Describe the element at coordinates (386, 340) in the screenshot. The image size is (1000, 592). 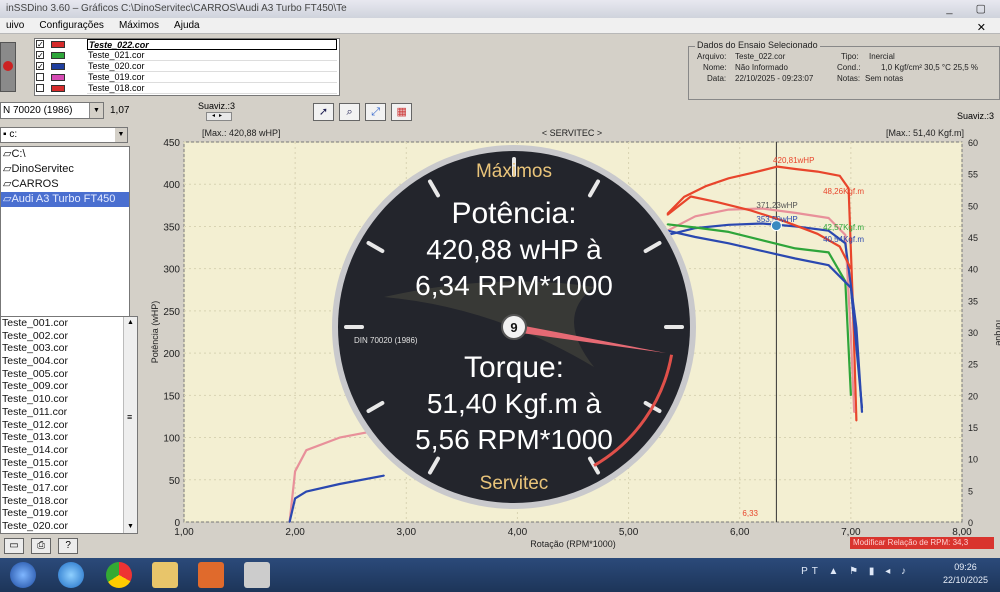
I see `gauge-norm-label: DIN 70020 (1986)` at that location.